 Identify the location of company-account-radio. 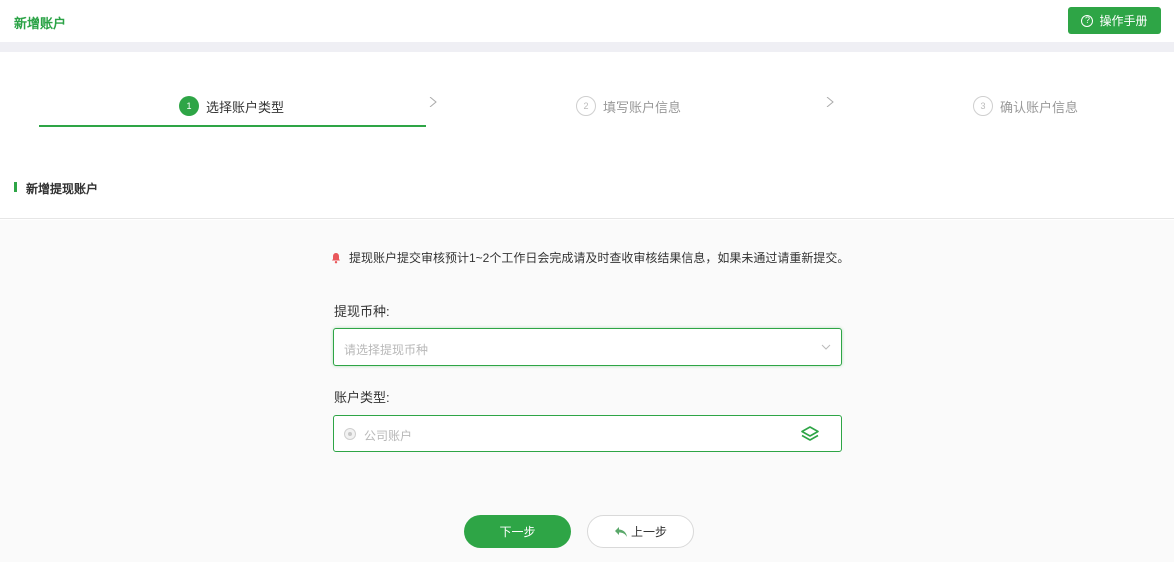
(350, 434).